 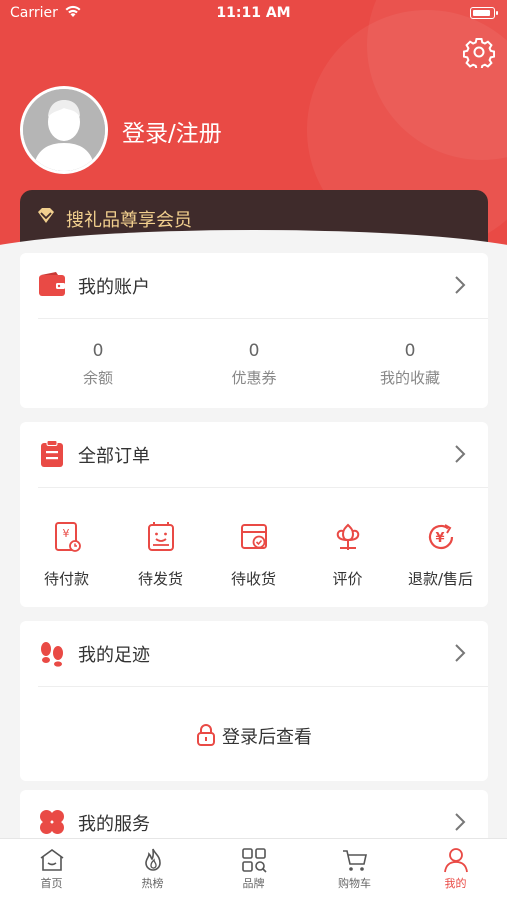 I want to click on gear-icon, so click(x=479, y=52).